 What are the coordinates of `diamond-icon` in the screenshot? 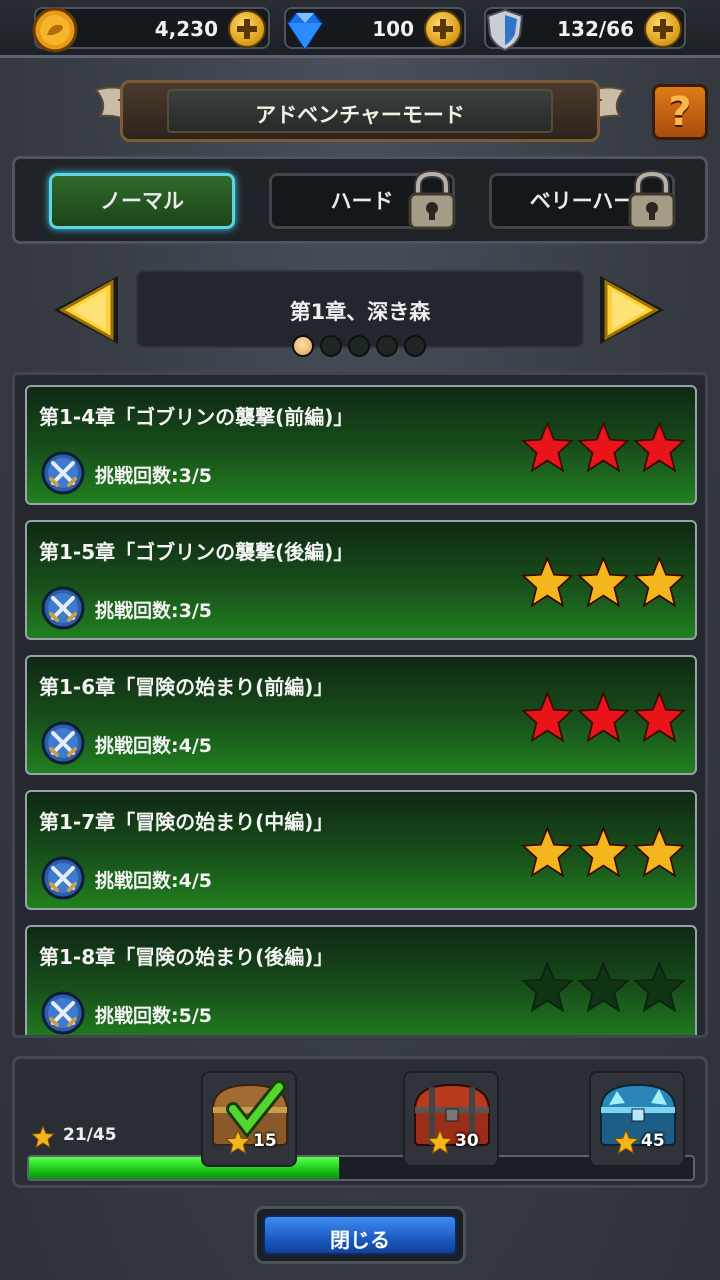 It's located at (305, 31).